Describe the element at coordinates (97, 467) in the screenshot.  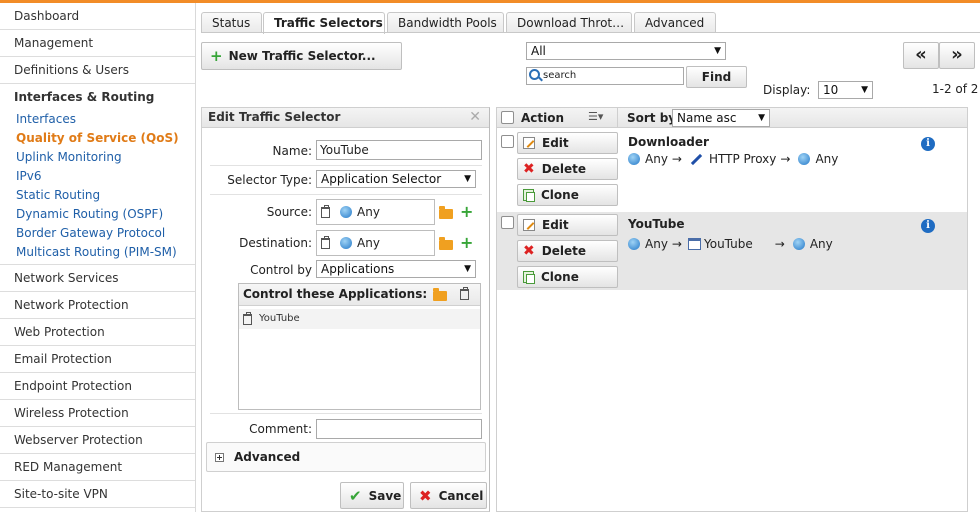
I see `sidebar-item-red-management: RED Management` at that location.